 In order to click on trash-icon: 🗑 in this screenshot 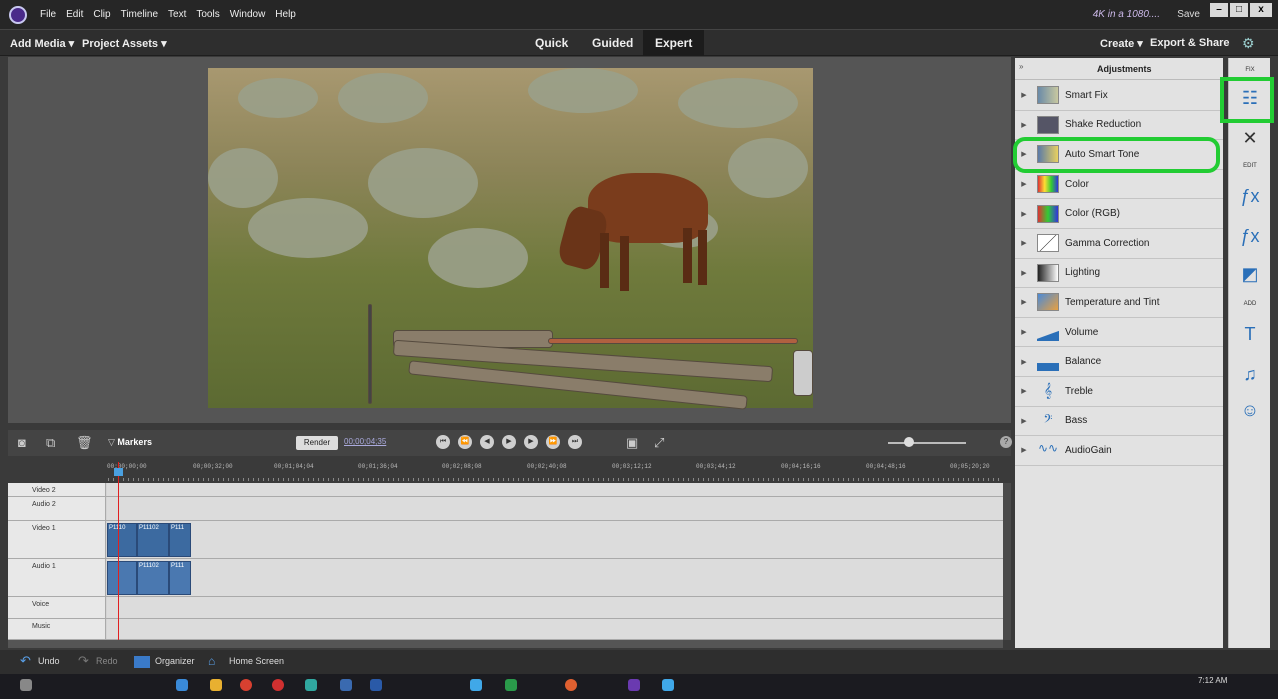, I will do `click(84, 443)`.